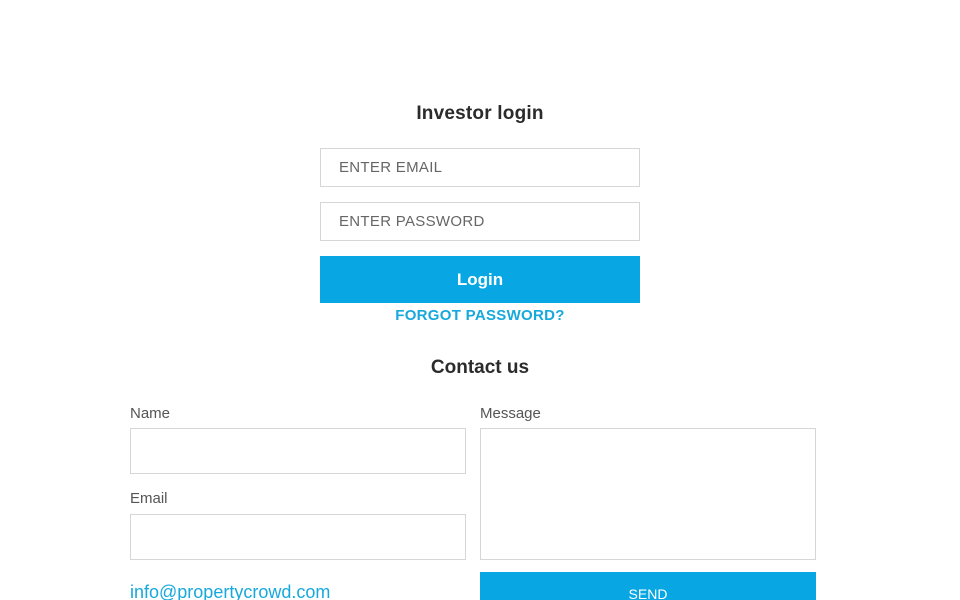 This screenshot has width=960, height=600. I want to click on email-label: Email, so click(149, 498).